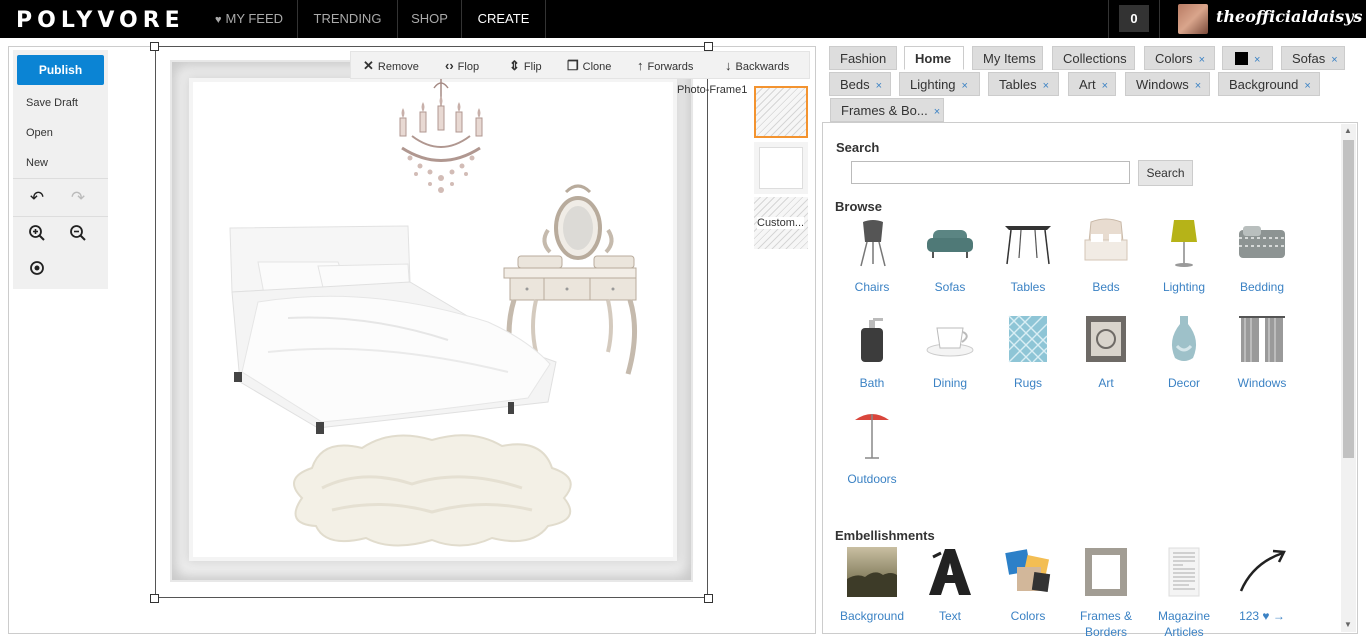  I want to click on flip-label: Flip, so click(532, 67).